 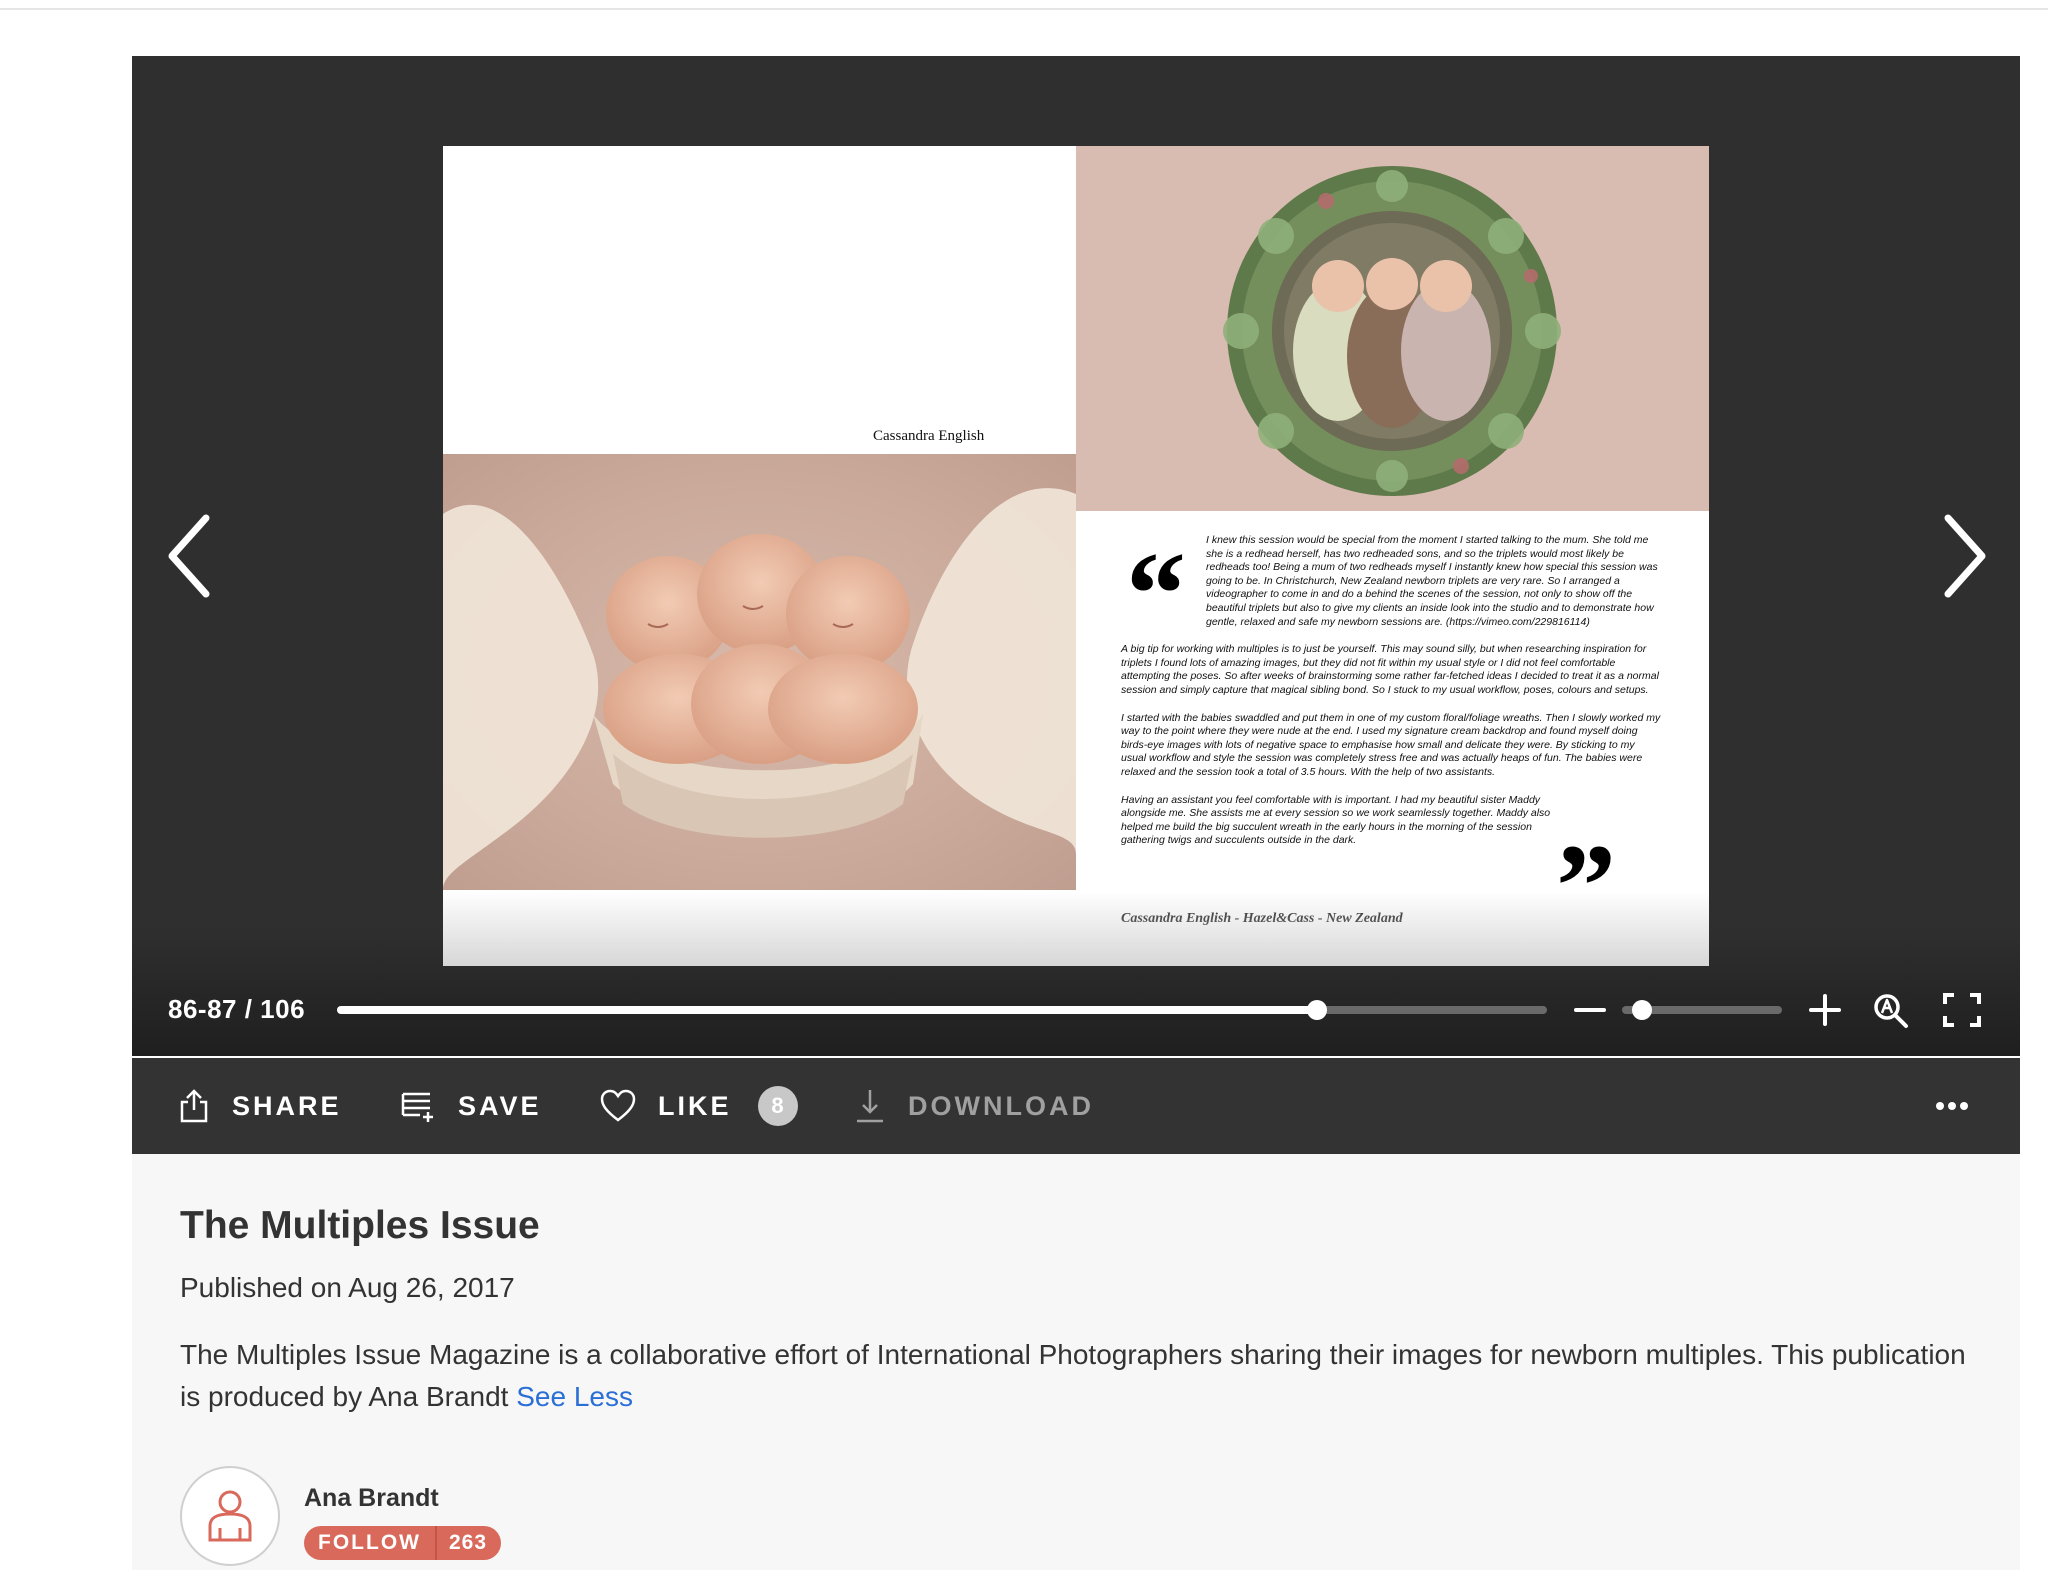 I want to click on triplets-nude-photo, so click(x=759, y=672).